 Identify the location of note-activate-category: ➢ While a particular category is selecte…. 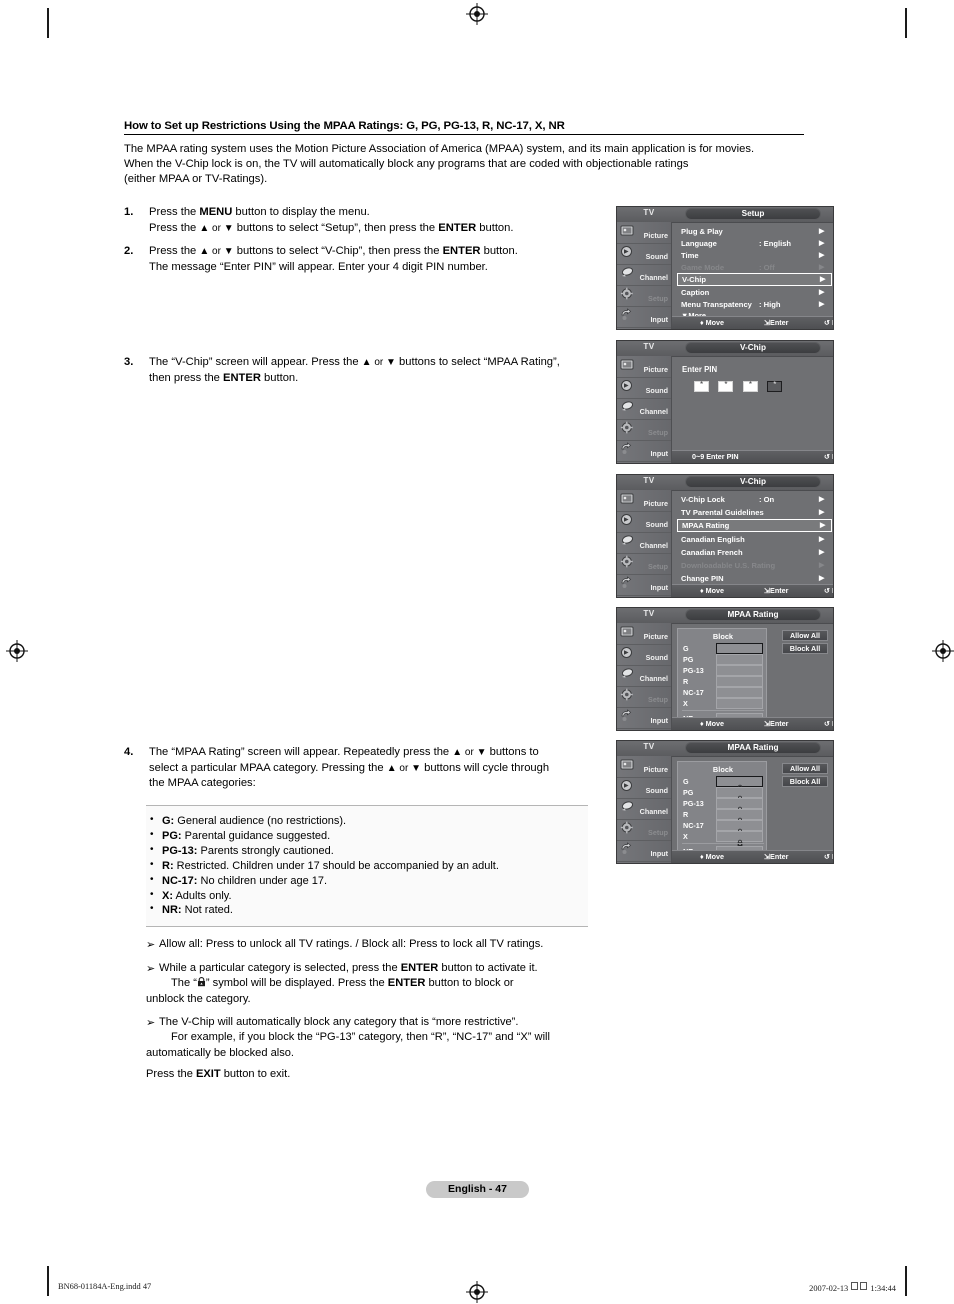
(371, 984).